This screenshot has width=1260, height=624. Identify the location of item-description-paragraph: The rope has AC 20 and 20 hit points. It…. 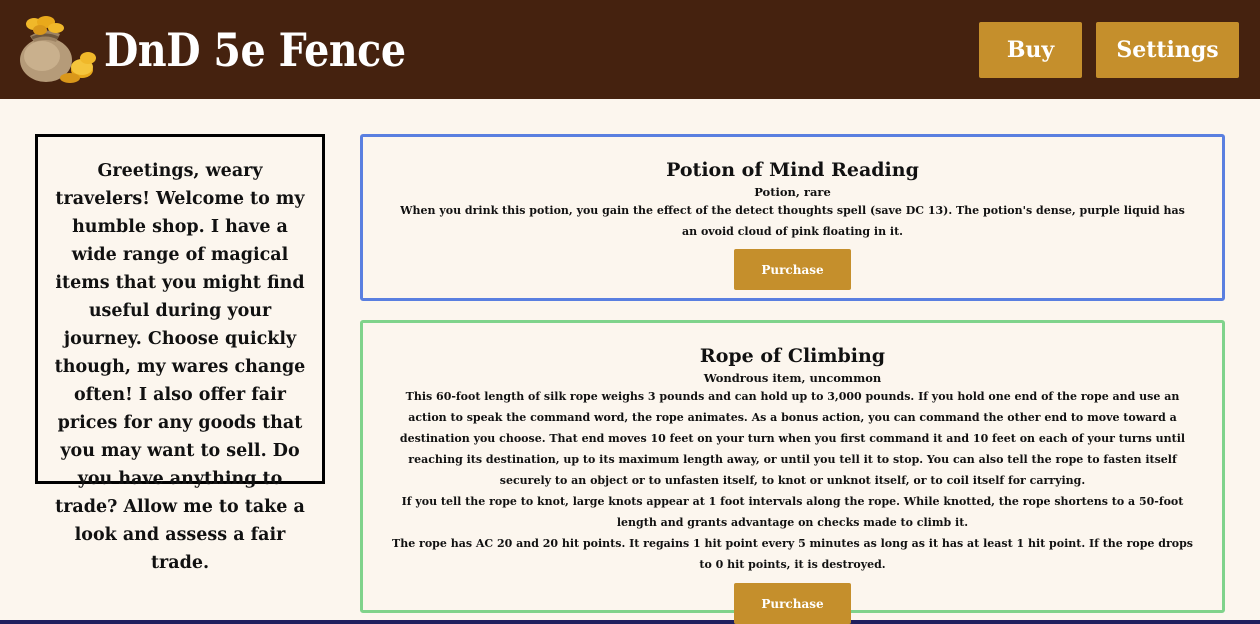
(792, 554).